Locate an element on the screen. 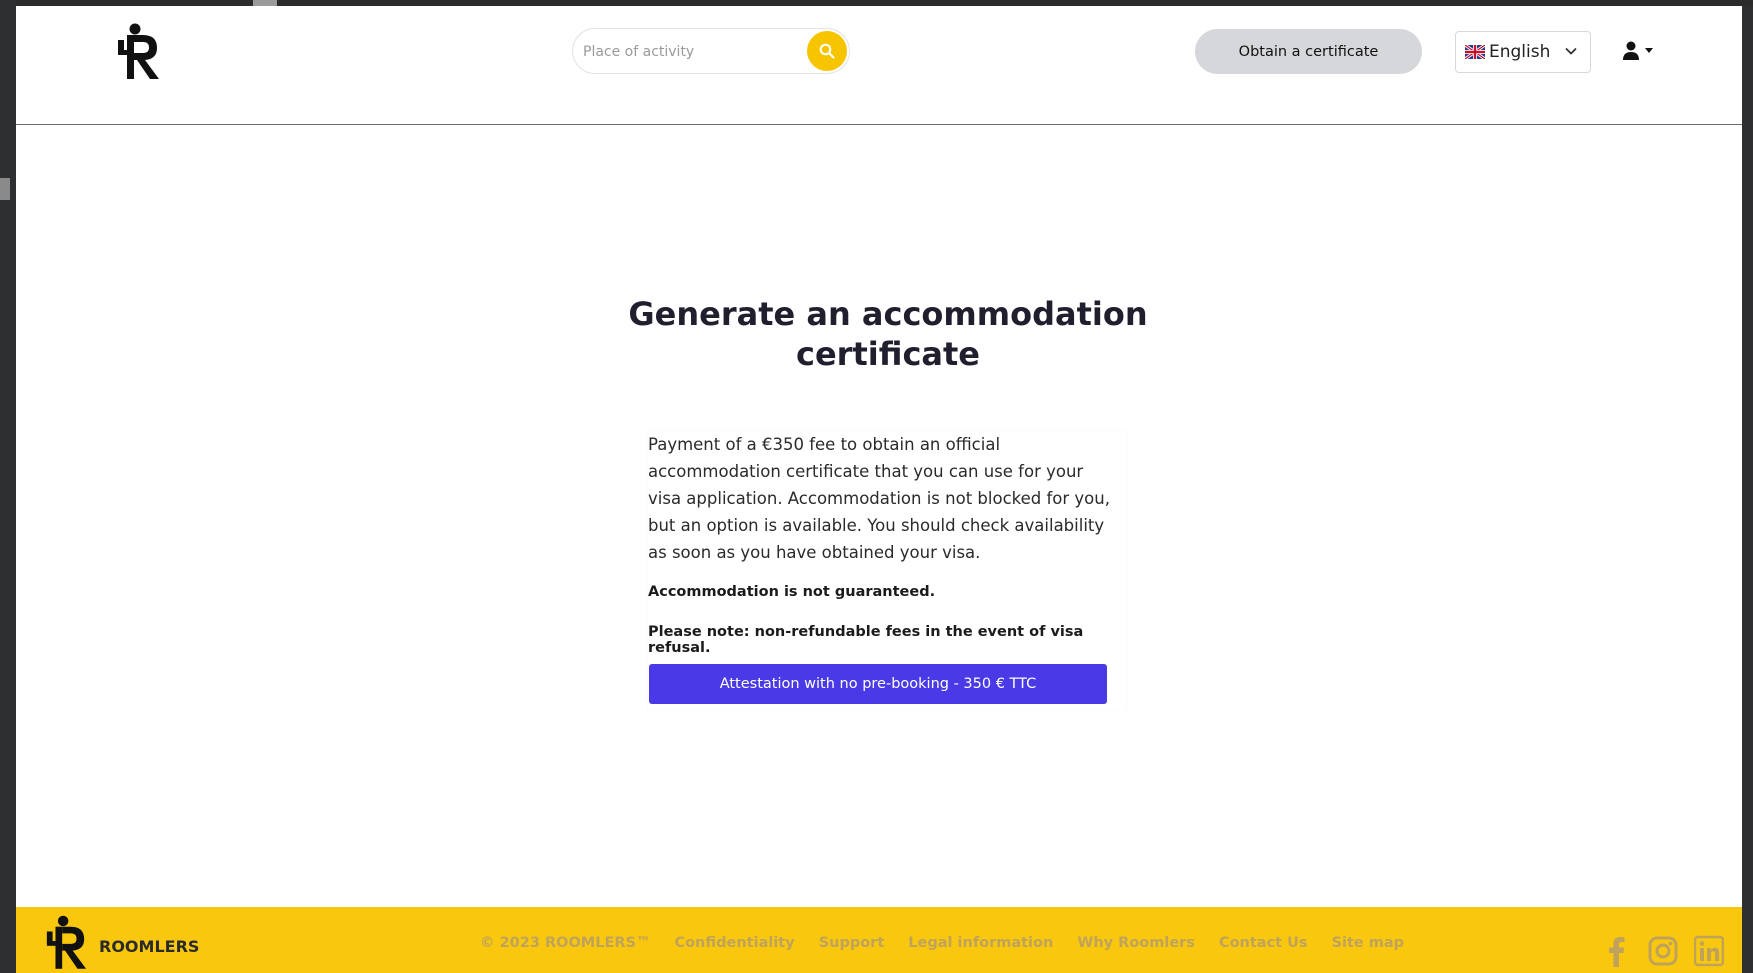 The height and width of the screenshot is (973, 1753). search-input is located at coordinates (693, 52).